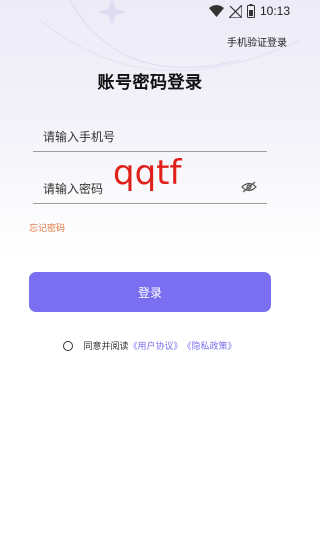 The image size is (320, 533). What do you see at coordinates (150, 83) in the screenshot?
I see `page-title: 账号密码登录` at bounding box center [150, 83].